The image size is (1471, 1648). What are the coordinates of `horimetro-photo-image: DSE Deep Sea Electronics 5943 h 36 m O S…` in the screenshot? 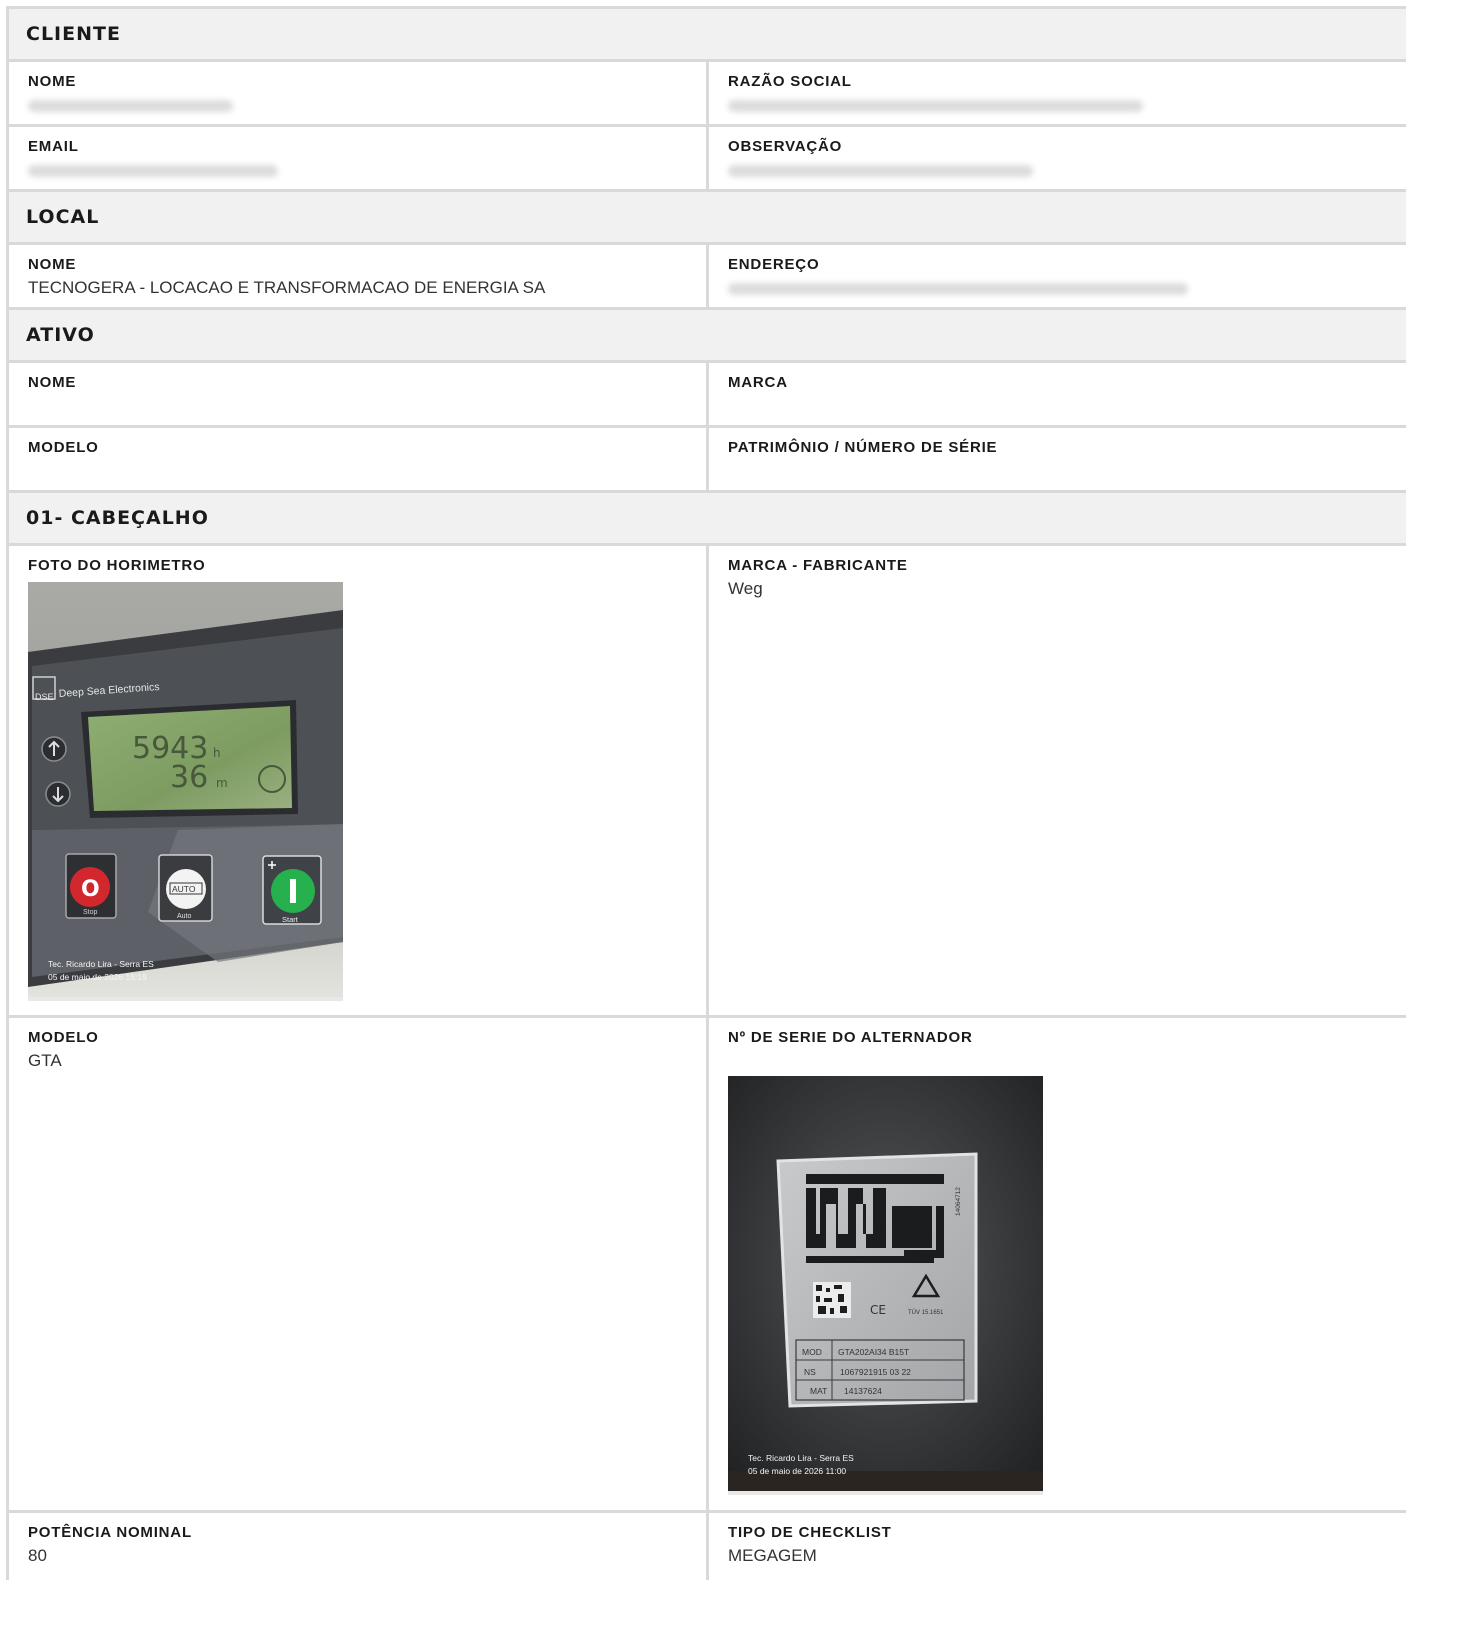 It's located at (185, 789).